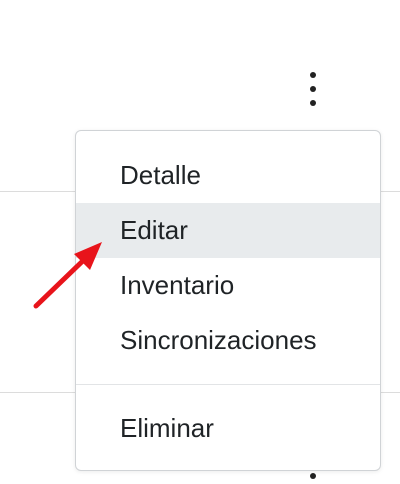 The image size is (400, 484). I want to click on next-row-more-options-icon, so click(313, 476).